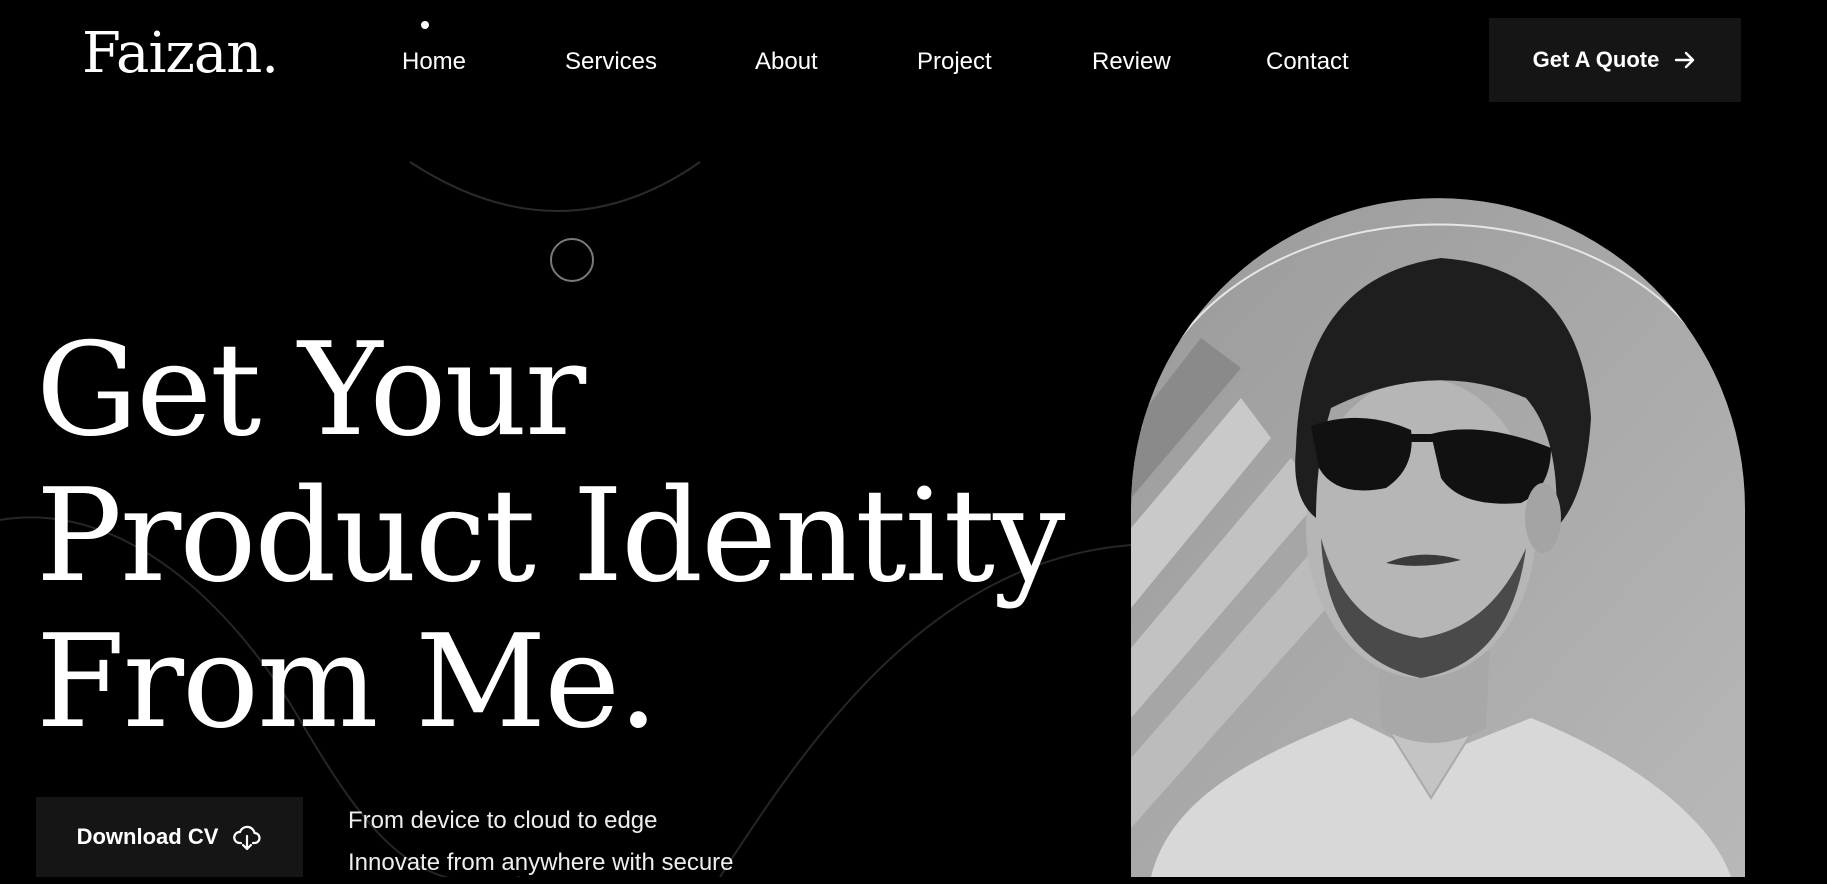 The height and width of the screenshot is (884, 1827). I want to click on nav-item-review: Review, so click(1131, 62).